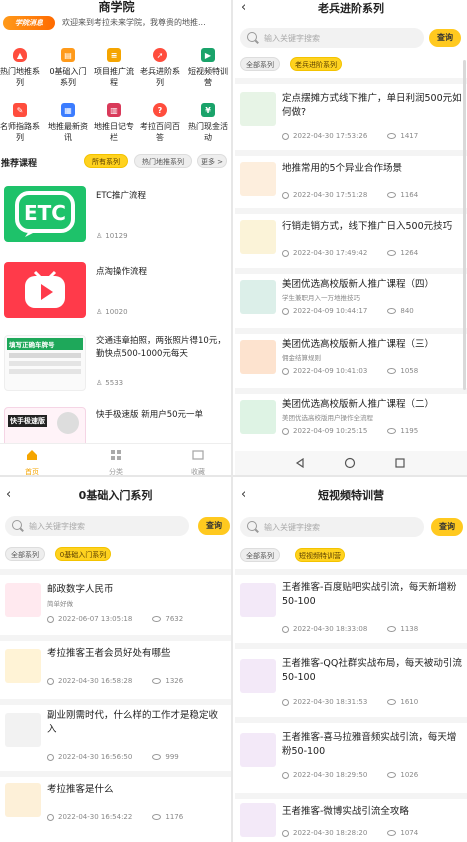  Describe the element at coordinates (115, 606) in the screenshot. I see `list-item: 邮政数字人民币 简单好做 2022-06-07 13:05:18 7632` at that location.